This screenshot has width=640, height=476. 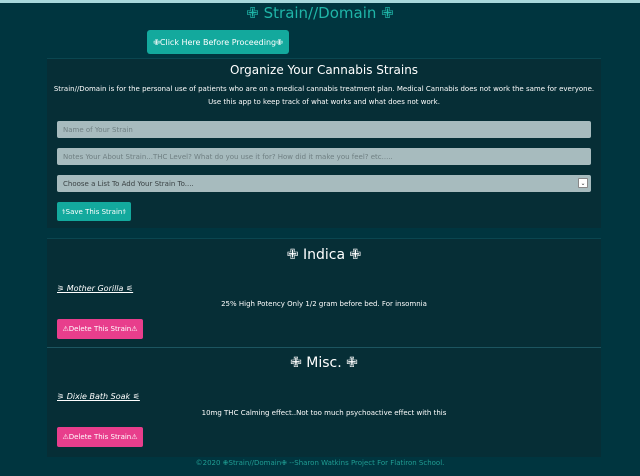 I want to click on strain-name: ⚞ Dixie Bath Soak ⚟, so click(x=98, y=396).